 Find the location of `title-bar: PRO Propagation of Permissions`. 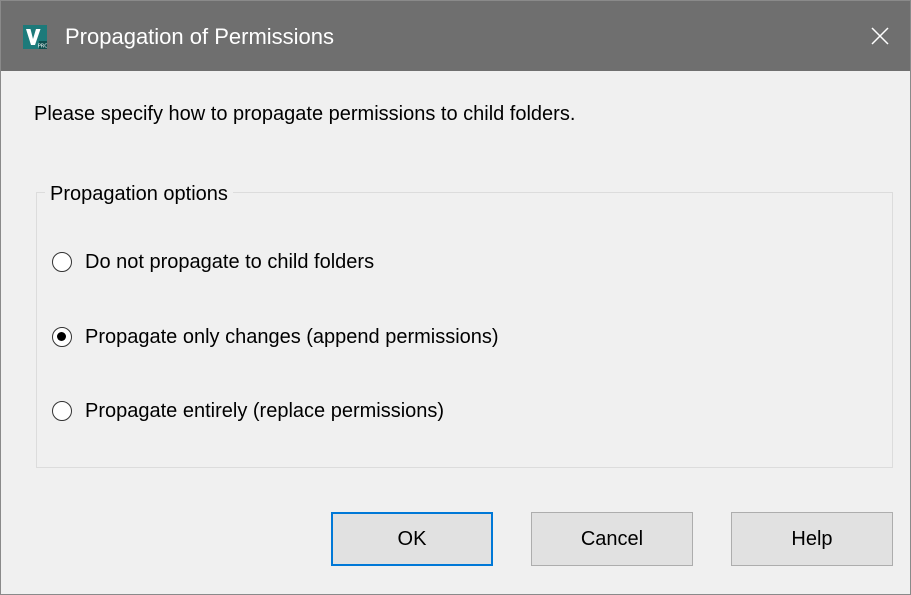

title-bar: PRO Propagation of Permissions is located at coordinates (455, 36).